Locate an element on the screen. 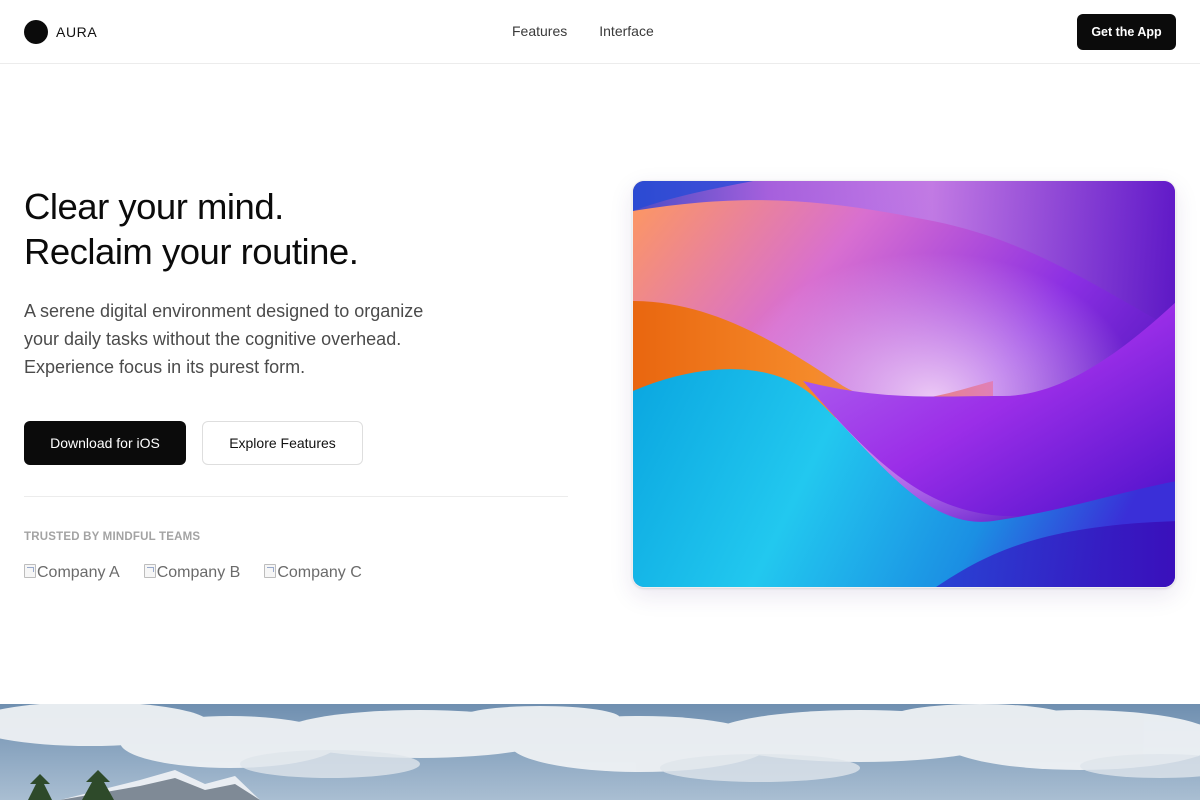 Image resolution: width=1200 pixels, height=800 pixels. hero-title: Clear your mind. Reclaim your routine. is located at coordinates (304, 229).